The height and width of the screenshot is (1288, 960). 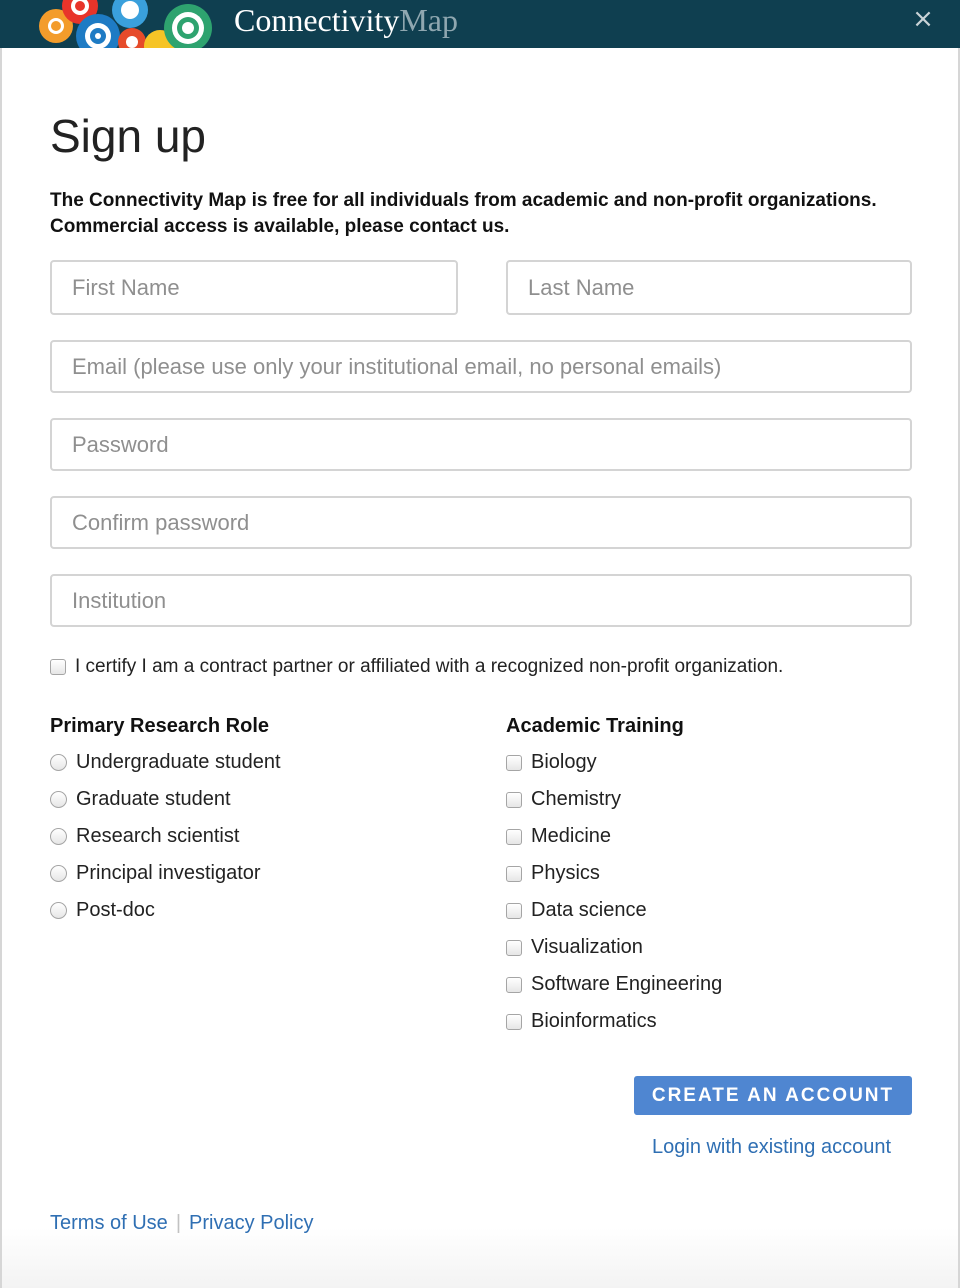 What do you see at coordinates (773, 1095) in the screenshot?
I see `create-account-button: CREATE AN ACCOUNT` at bounding box center [773, 1095].